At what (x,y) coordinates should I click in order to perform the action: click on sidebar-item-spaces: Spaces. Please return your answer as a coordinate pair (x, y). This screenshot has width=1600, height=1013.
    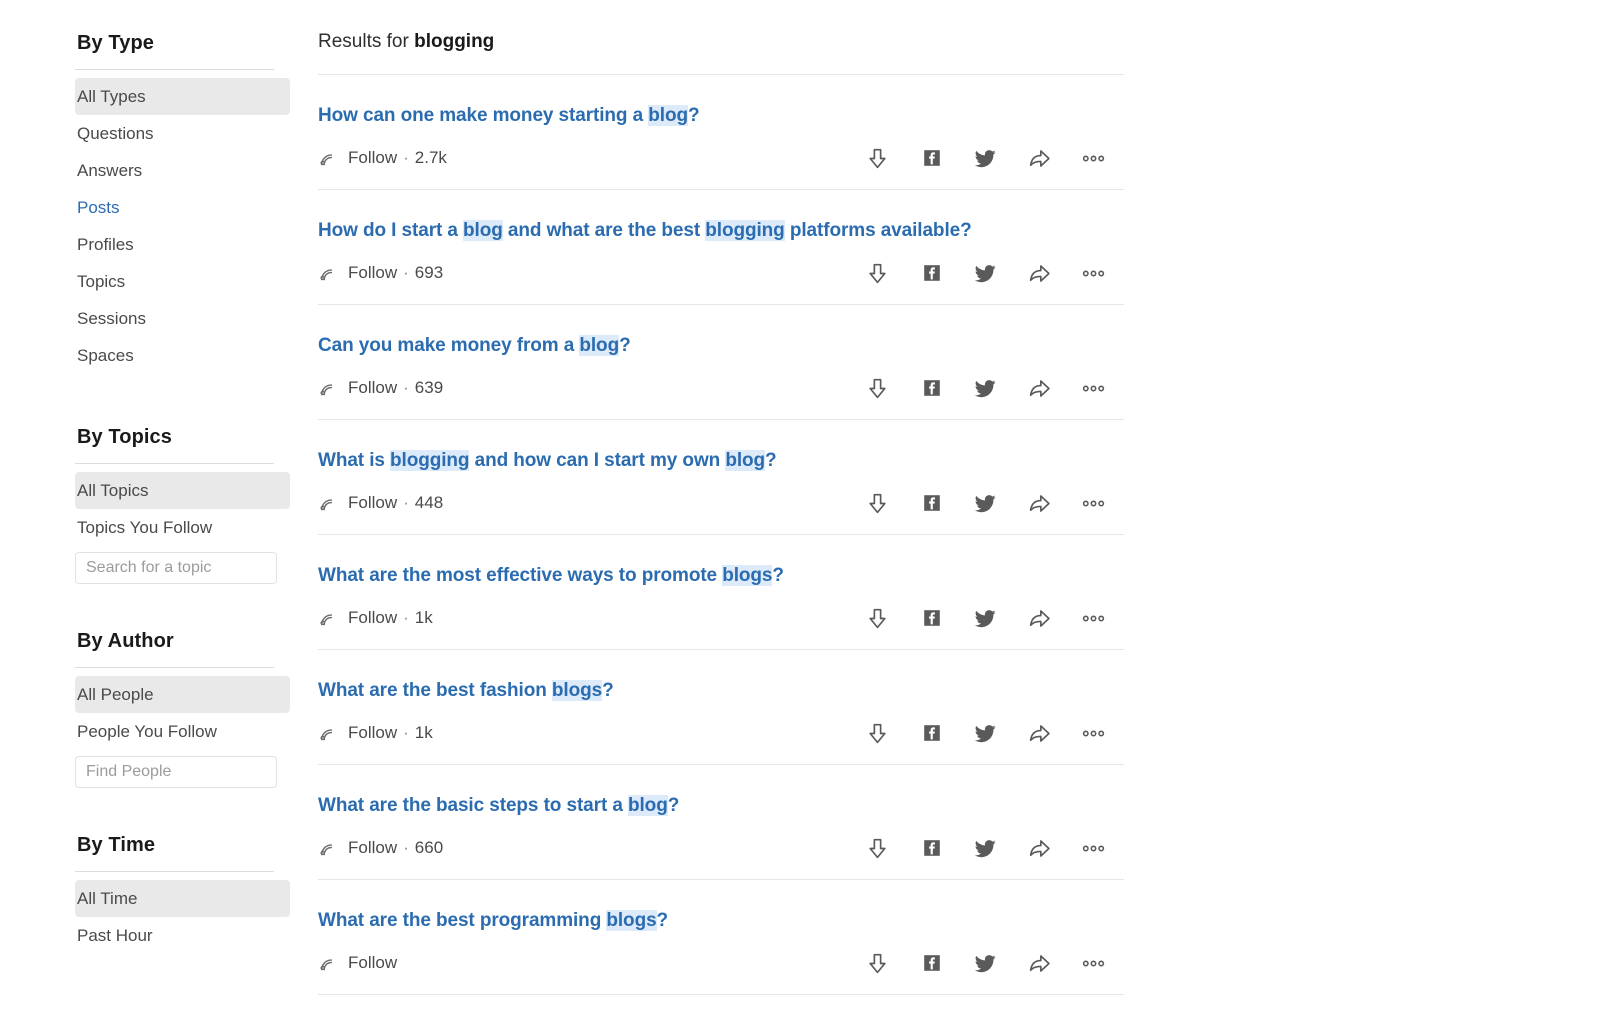
    Looking at the image, I should click on (182, 355).